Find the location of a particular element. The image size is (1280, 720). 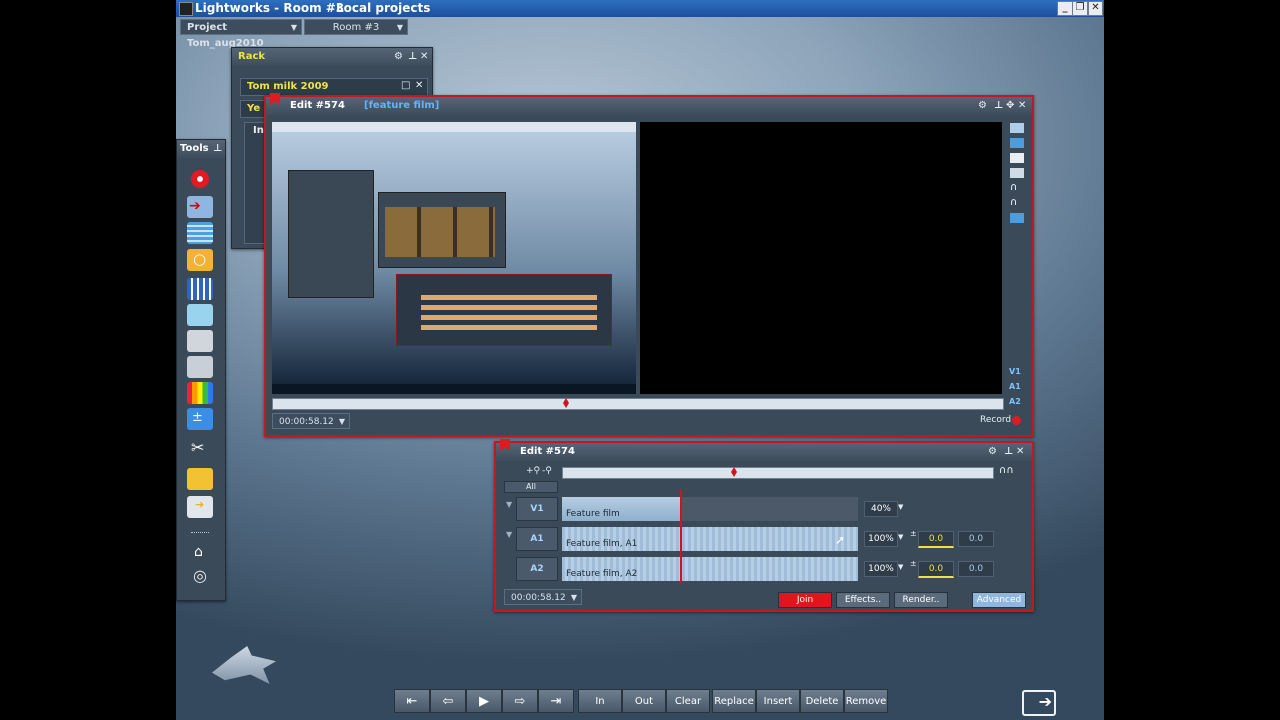

all-tracks-button: All is located at coordinates (531, 487).